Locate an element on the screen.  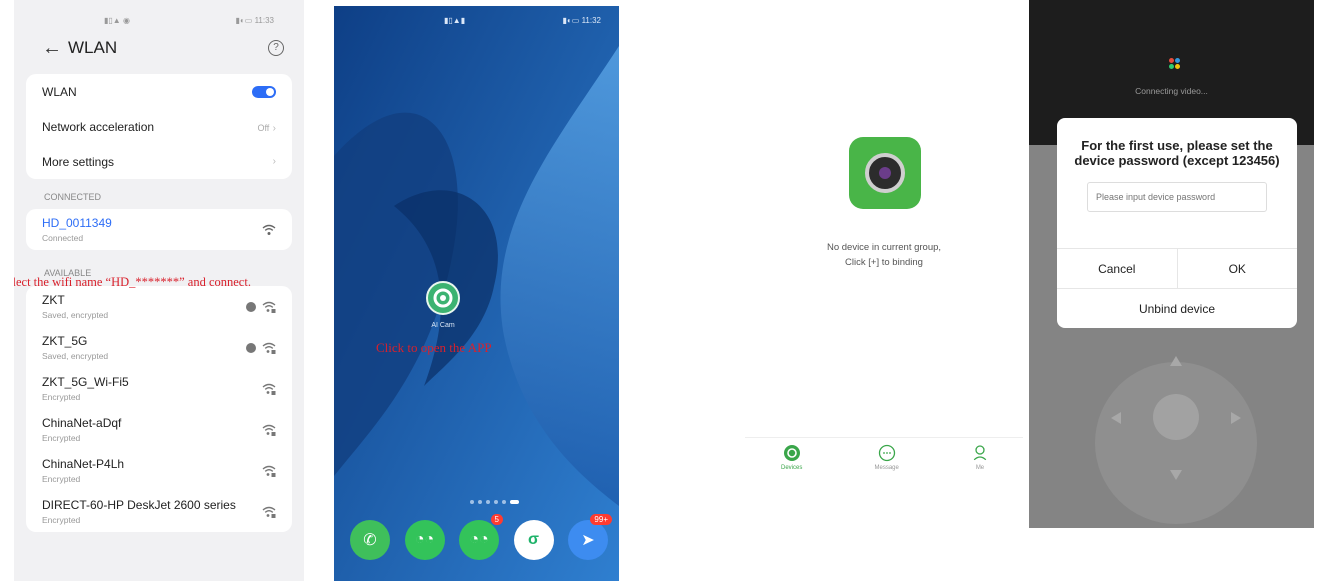
arrow-right-icon is located at coordinates (1236, 418).